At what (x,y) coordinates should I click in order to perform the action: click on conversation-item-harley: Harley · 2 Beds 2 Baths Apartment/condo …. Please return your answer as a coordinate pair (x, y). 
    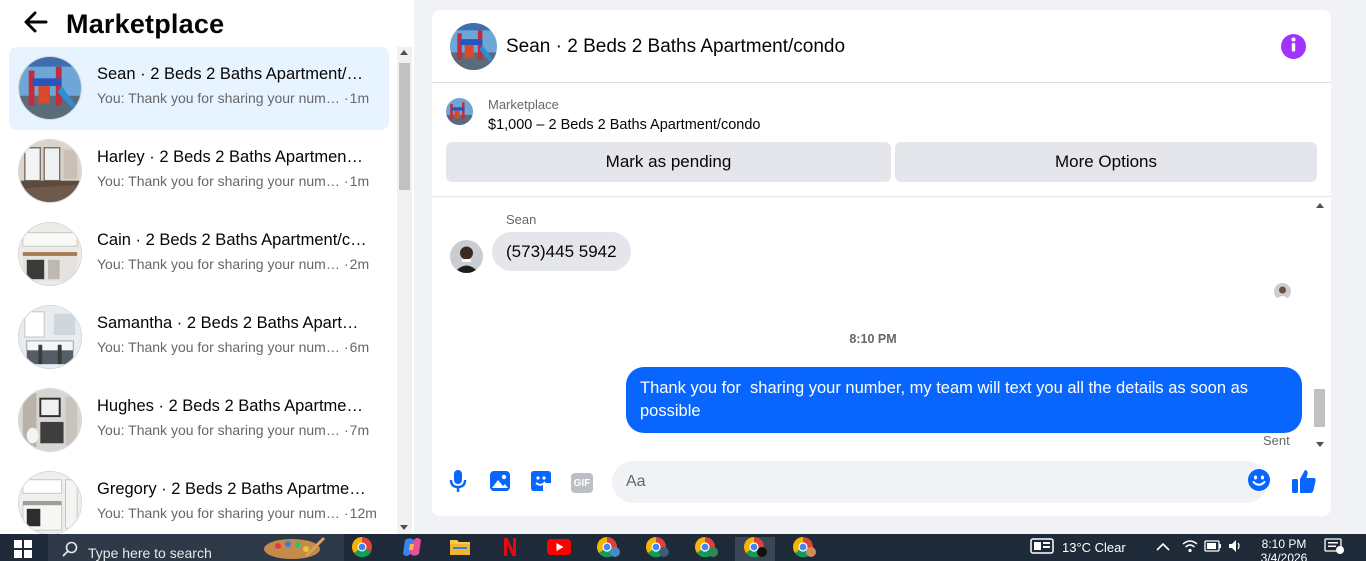
    Looking at the image, I should click on (199, 171).